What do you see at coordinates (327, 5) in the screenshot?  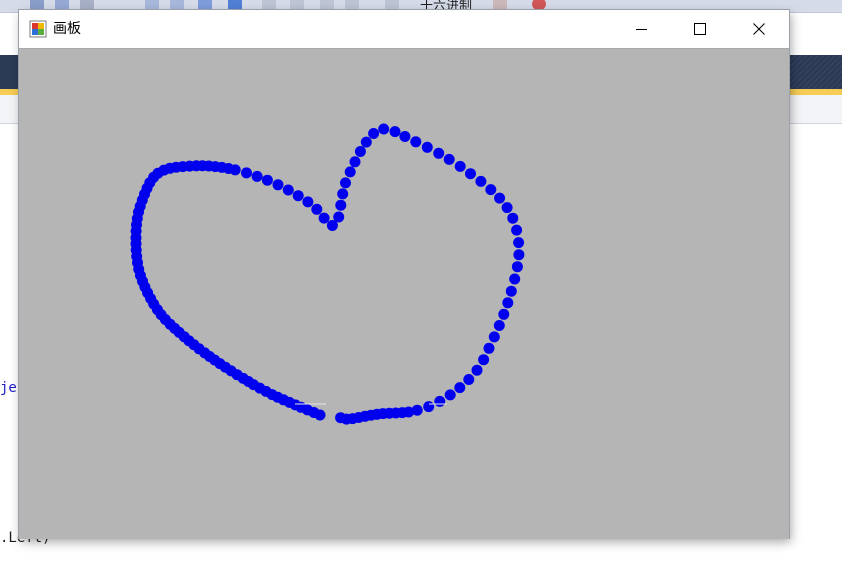 I see `toolbar-list-icon` at bounding box center [327, 5].